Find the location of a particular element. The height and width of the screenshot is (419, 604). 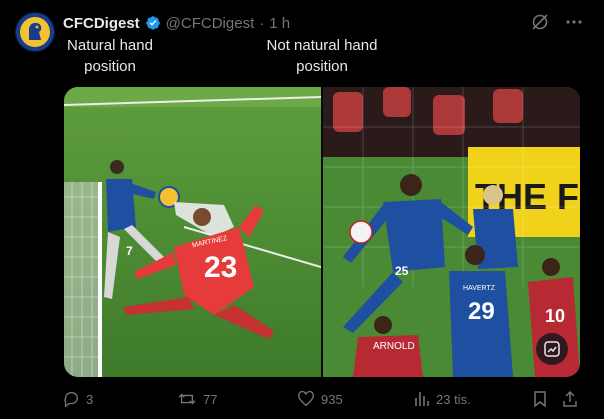

repost-icon is located at coordinates (187, 399).